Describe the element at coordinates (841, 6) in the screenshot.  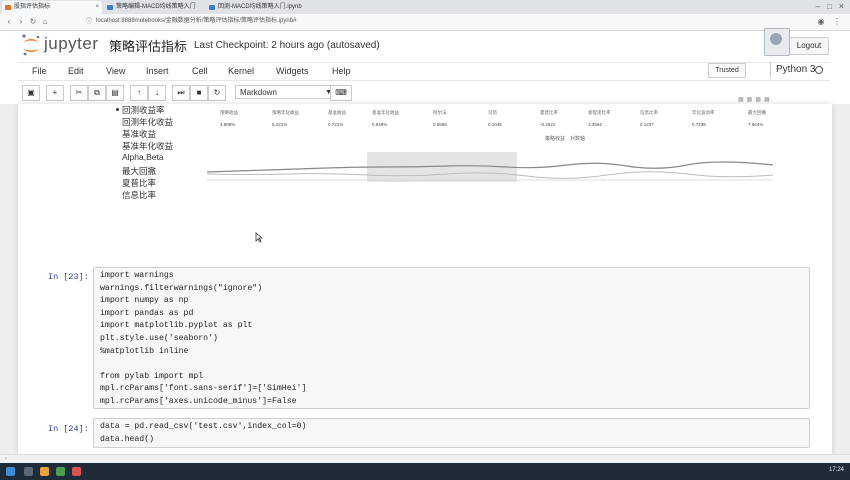
I see `window-close-icon: ×` at that location.